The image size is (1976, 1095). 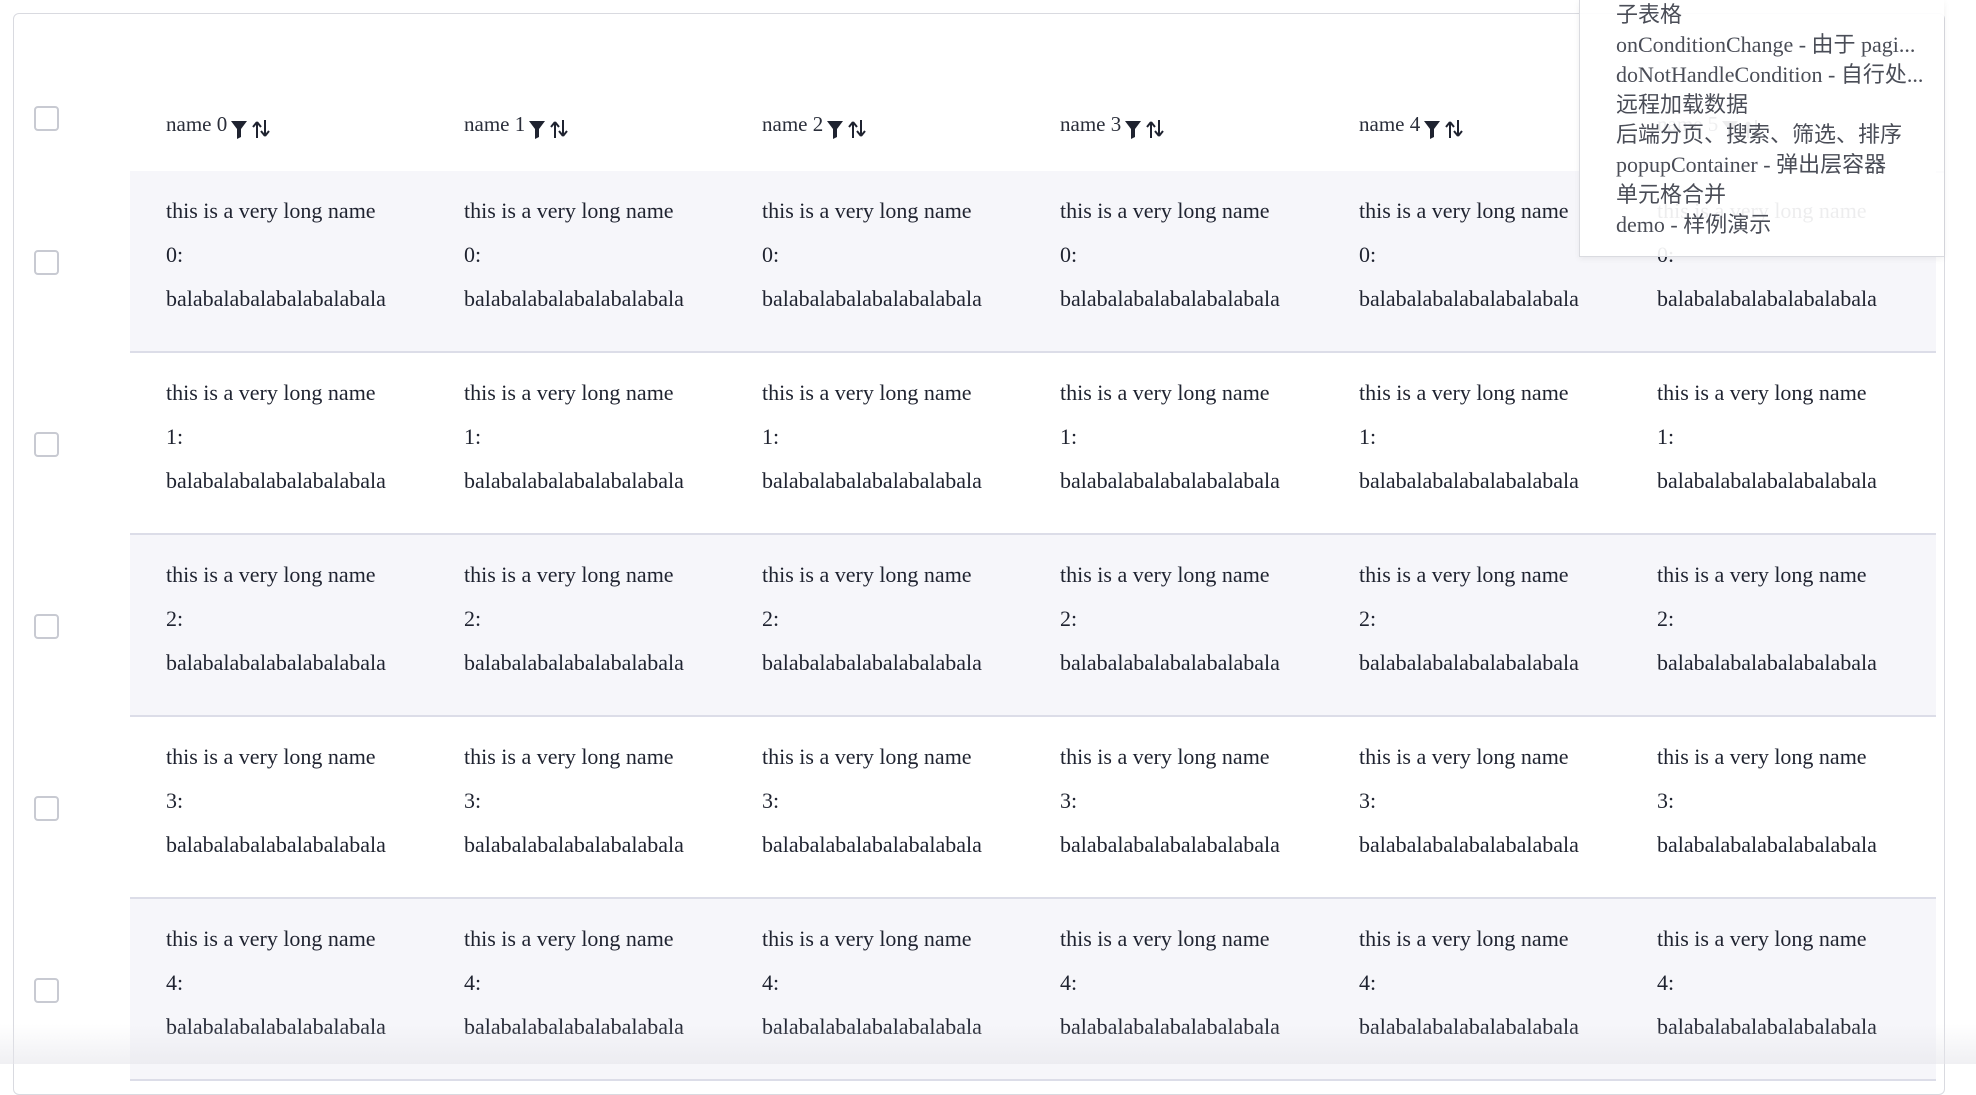 What do you see at coordinates (473, 618) in the screenshot?
I see `cell-text-line: 2:` at bounding box center [473, 618].